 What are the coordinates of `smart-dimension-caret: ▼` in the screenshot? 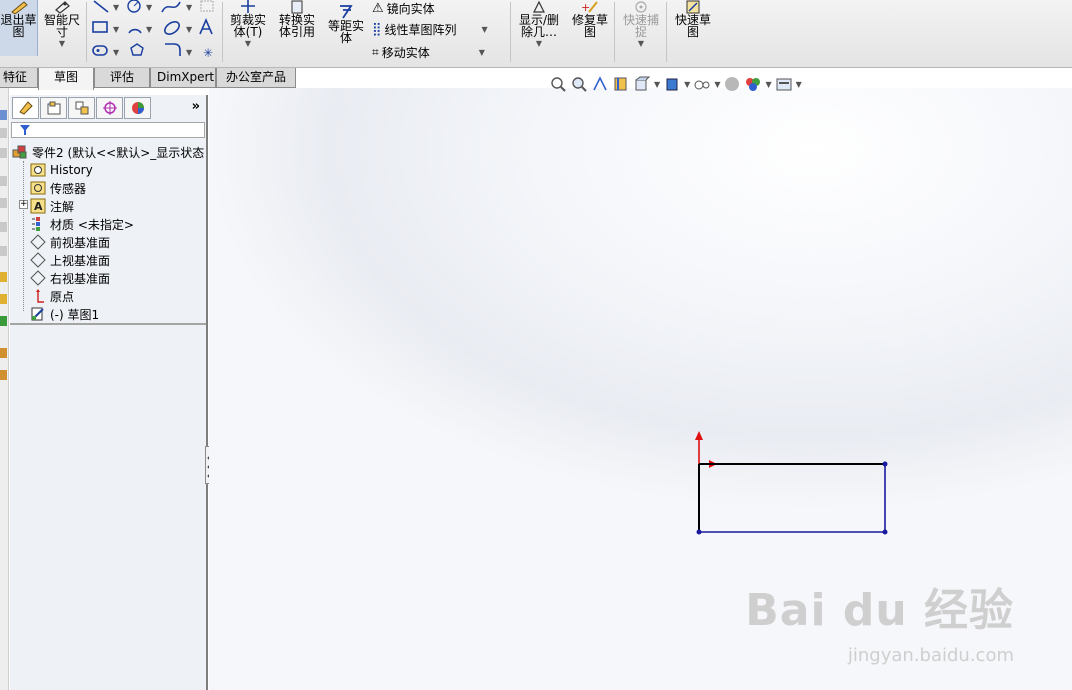 It's located at (62, 44).